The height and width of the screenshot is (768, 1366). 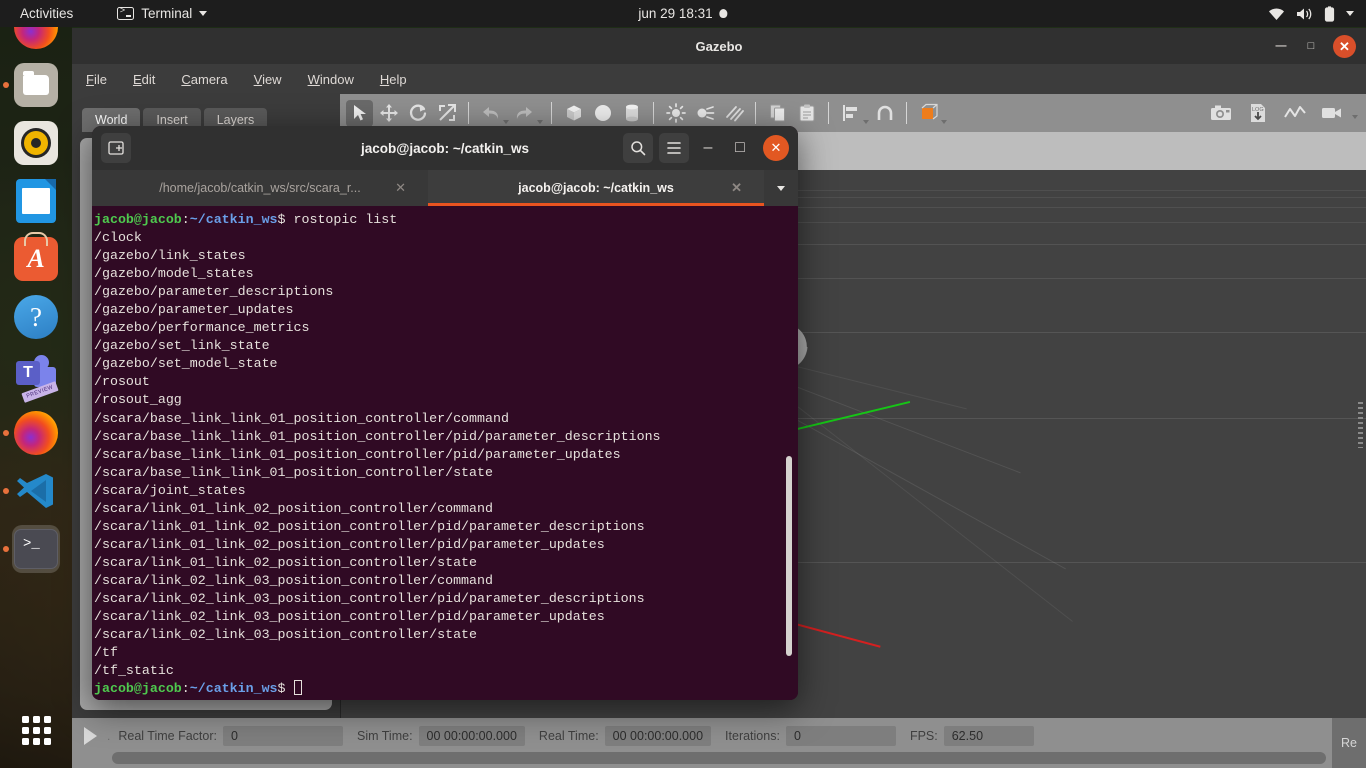 I want to click on app-menu-button: Terminal, so click(x=162, y=13).